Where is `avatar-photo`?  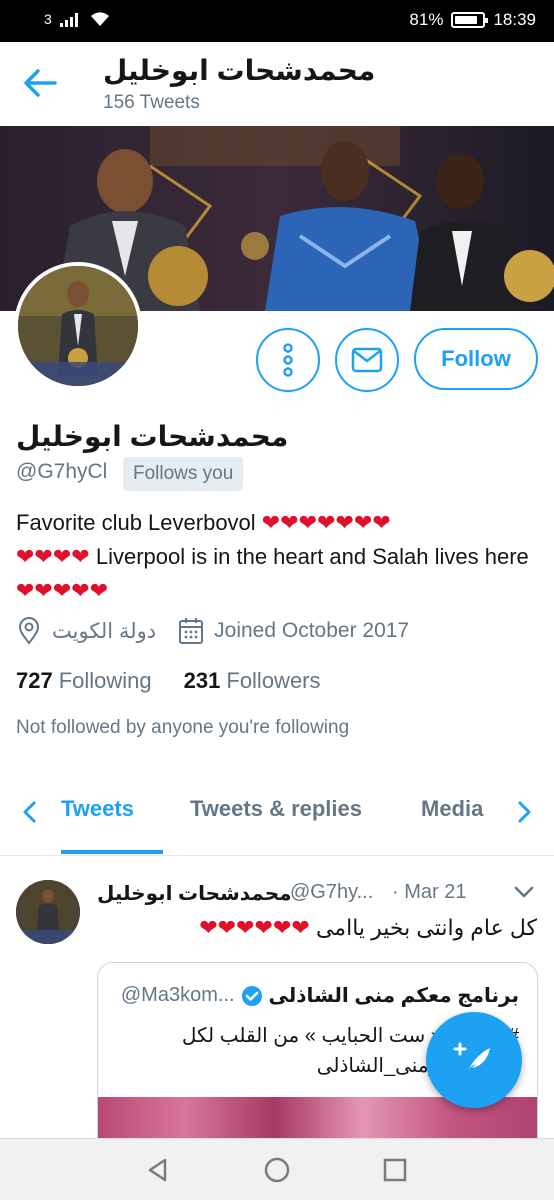
avatar-photo is located at coordinates (78, 326).